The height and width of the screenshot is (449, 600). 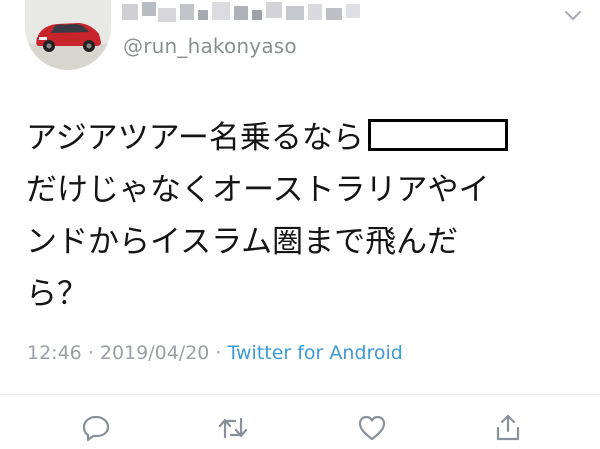 What do you see at coordinates (242, 242) in the screenshot?
I see `tweet-text-line-3: ンドからイスラム圏まで飛んだ` at bounding box center [242, 242].